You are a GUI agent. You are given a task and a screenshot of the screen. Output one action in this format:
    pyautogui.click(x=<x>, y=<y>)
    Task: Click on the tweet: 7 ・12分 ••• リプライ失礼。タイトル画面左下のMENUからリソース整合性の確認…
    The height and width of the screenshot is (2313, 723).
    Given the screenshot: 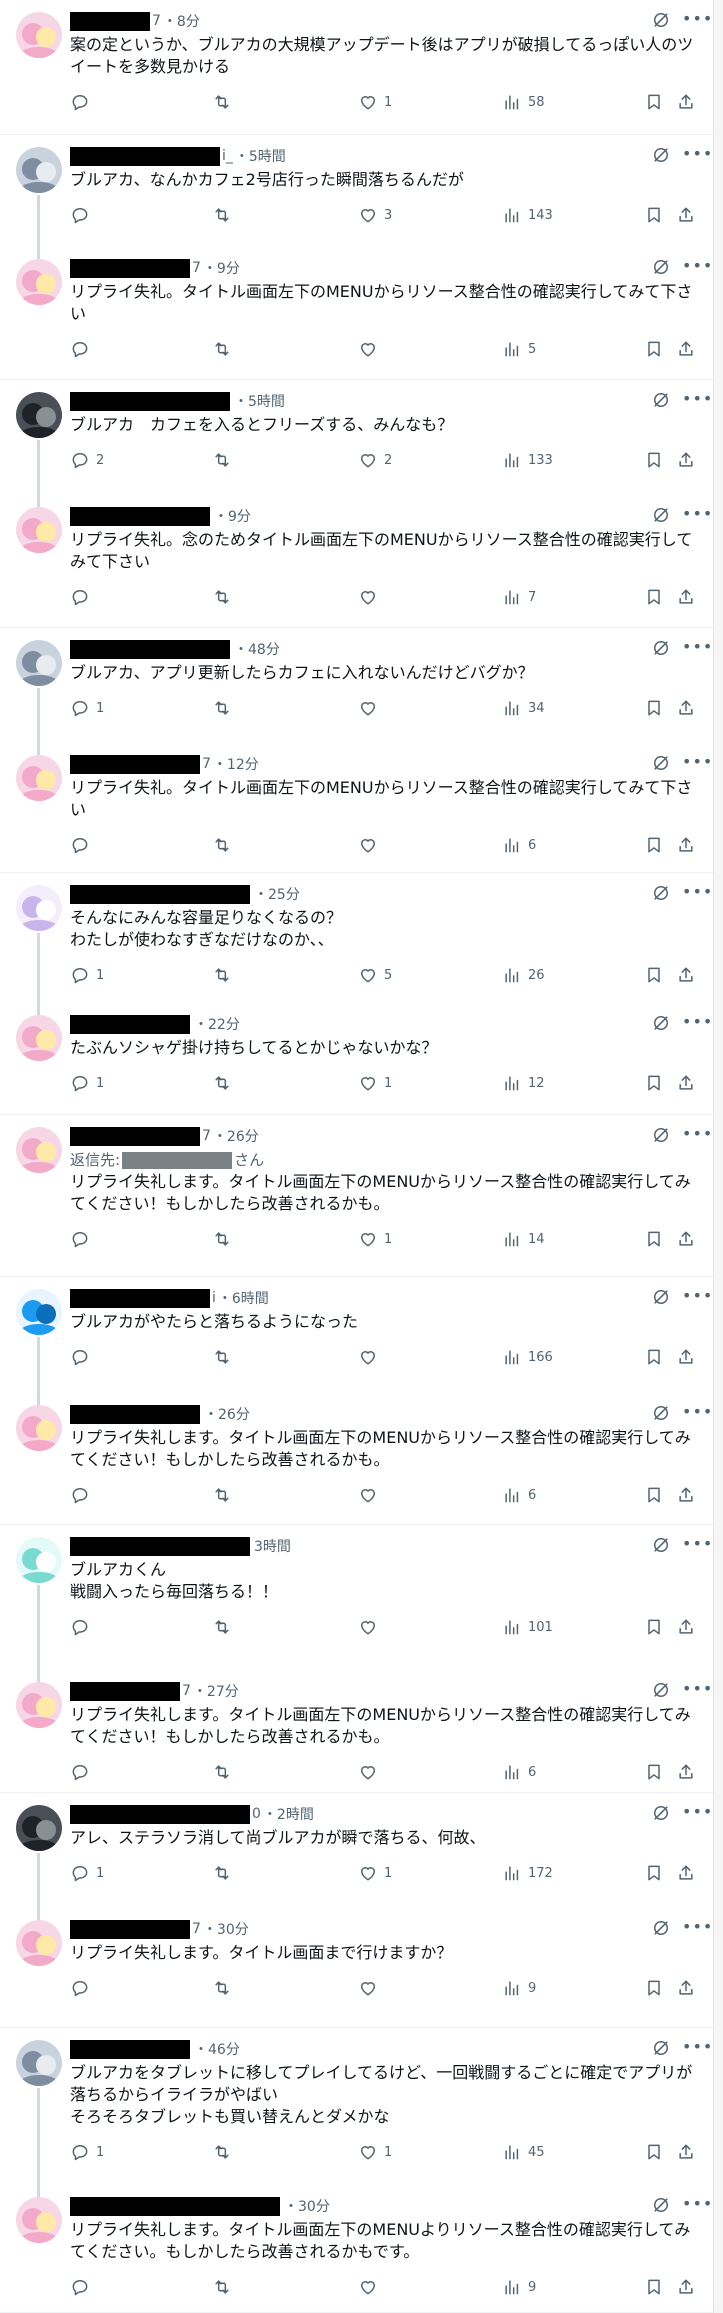 What is the action you would take?
    pyautogui.click(x=356, y=808)
    